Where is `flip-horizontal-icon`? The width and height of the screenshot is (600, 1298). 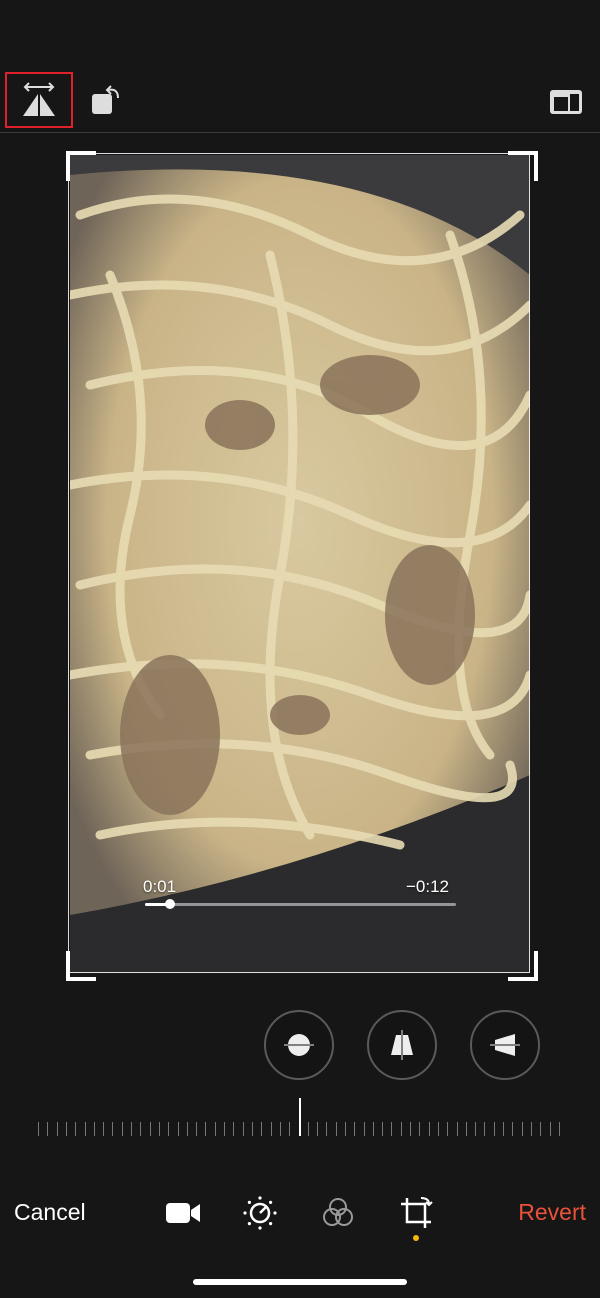 flip-horizontal-icon is located at coordinates (39, 99).